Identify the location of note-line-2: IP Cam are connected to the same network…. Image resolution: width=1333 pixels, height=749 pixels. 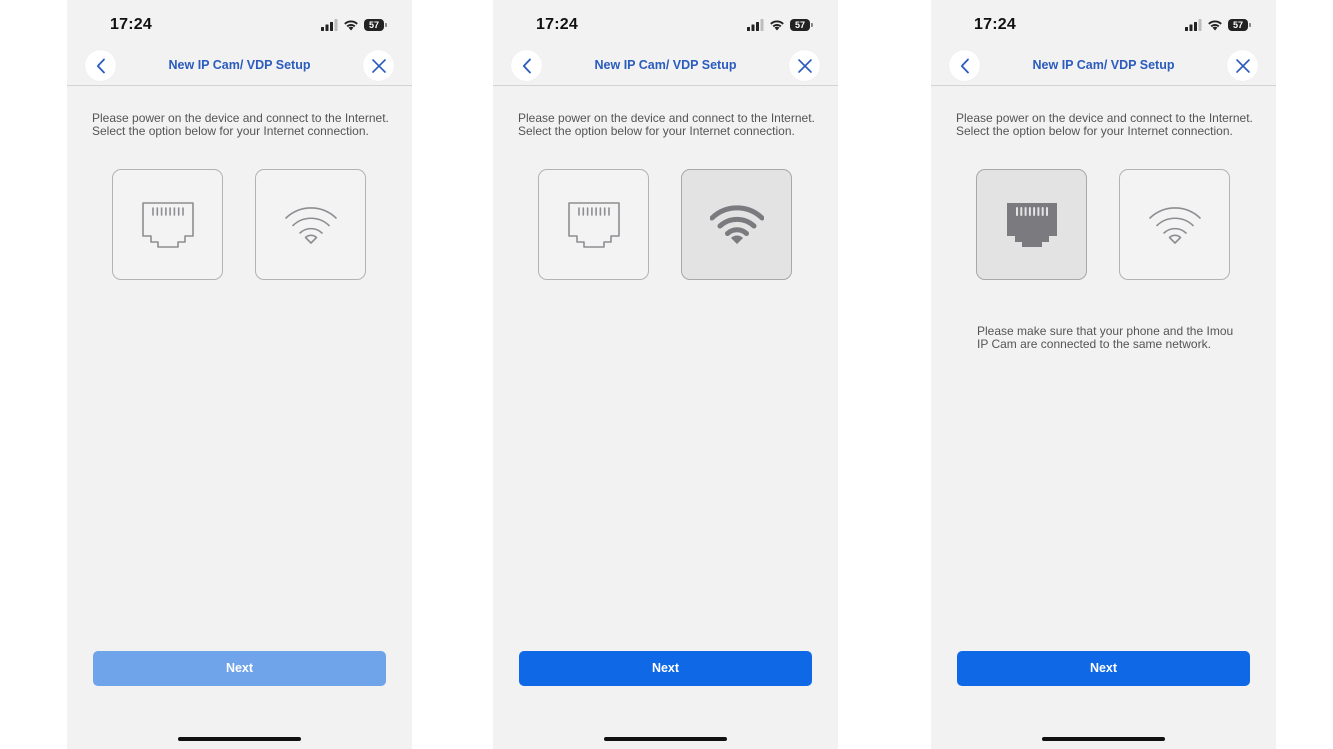
(1094, 344).